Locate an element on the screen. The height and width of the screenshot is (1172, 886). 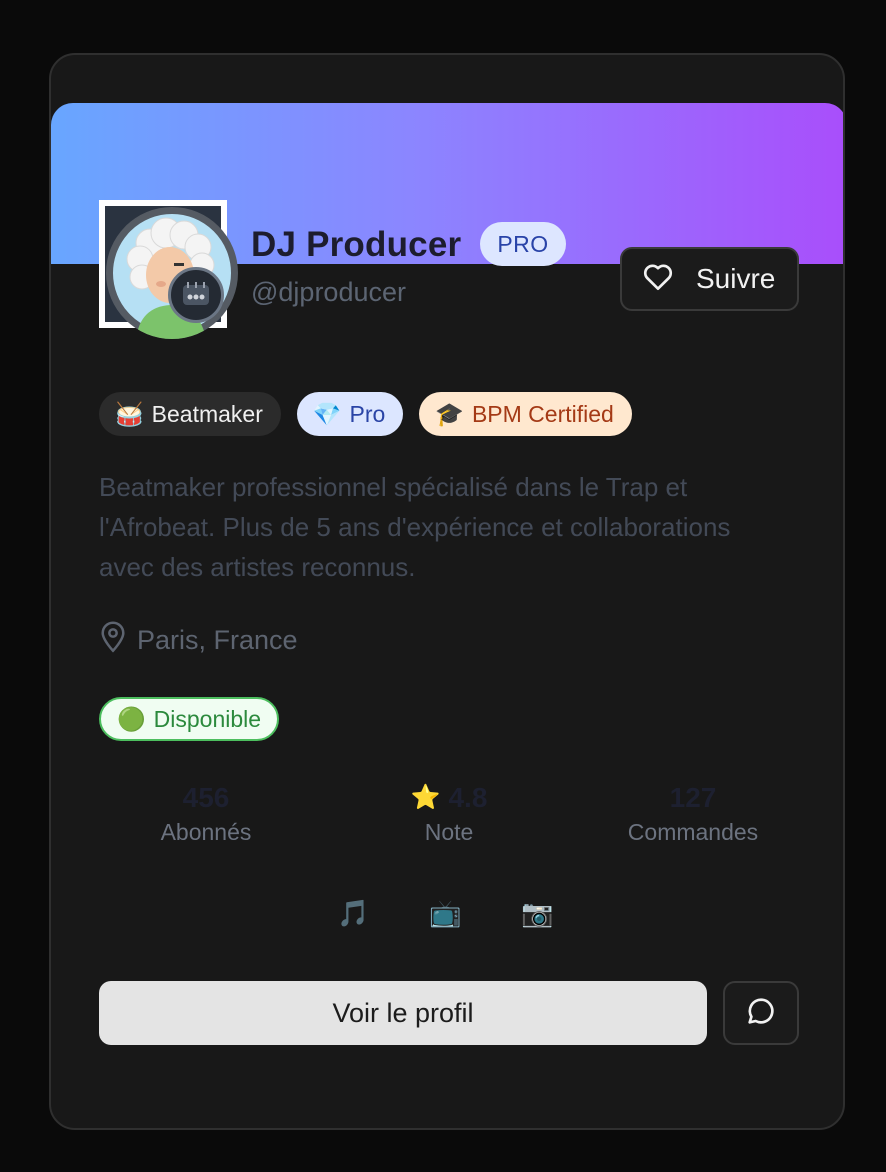
follow-button: Suivre is located at coordinates (709, 279).